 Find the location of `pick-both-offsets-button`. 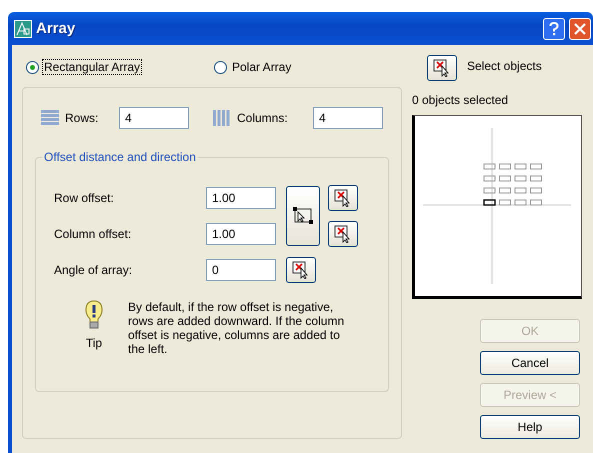

pick-both-offsets-button is located at coordinates (303, 216).